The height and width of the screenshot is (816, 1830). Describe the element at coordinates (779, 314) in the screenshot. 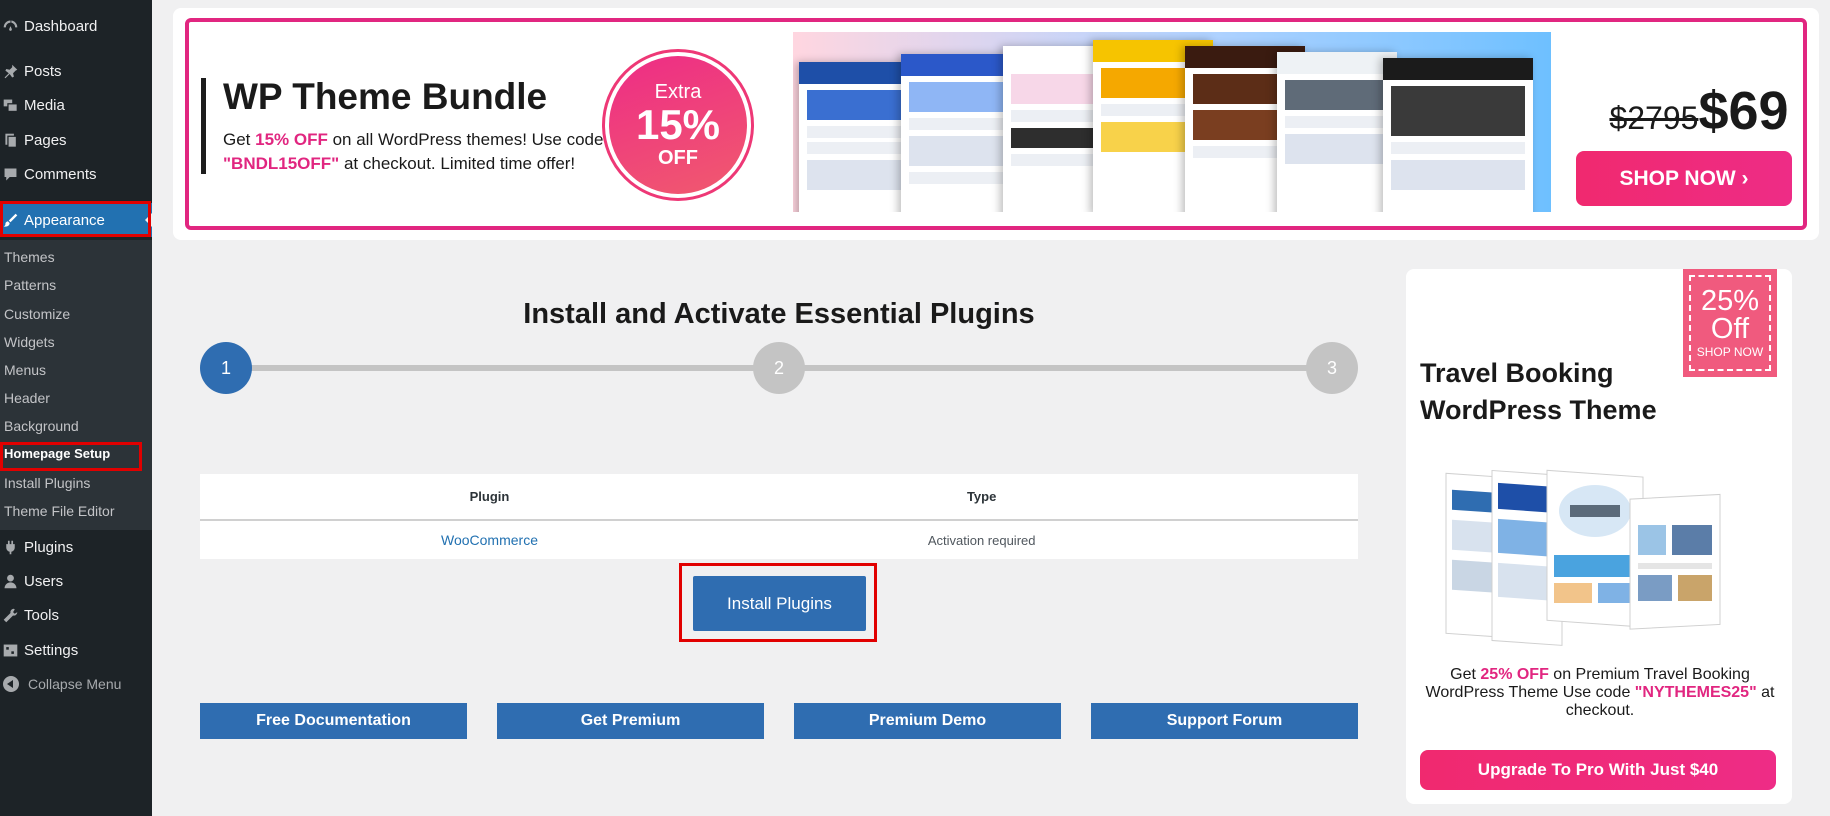

I see `page-title: Install and Activate Essential Plugins` at that location.